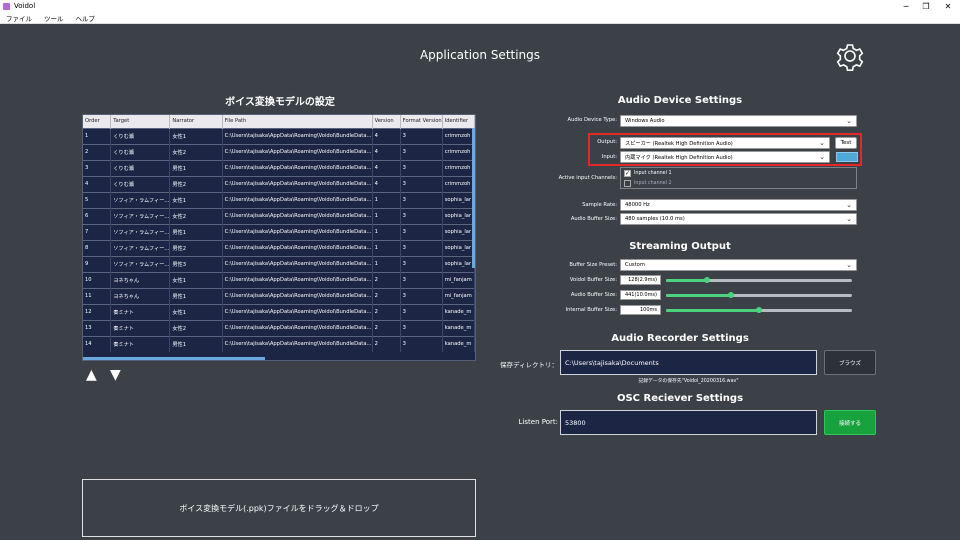 Image resolution: width=960 pixels, height=540 pixels. Describe the element at coordinates (386, 121) in the screenshot. I see `col-version: Version` at that location.